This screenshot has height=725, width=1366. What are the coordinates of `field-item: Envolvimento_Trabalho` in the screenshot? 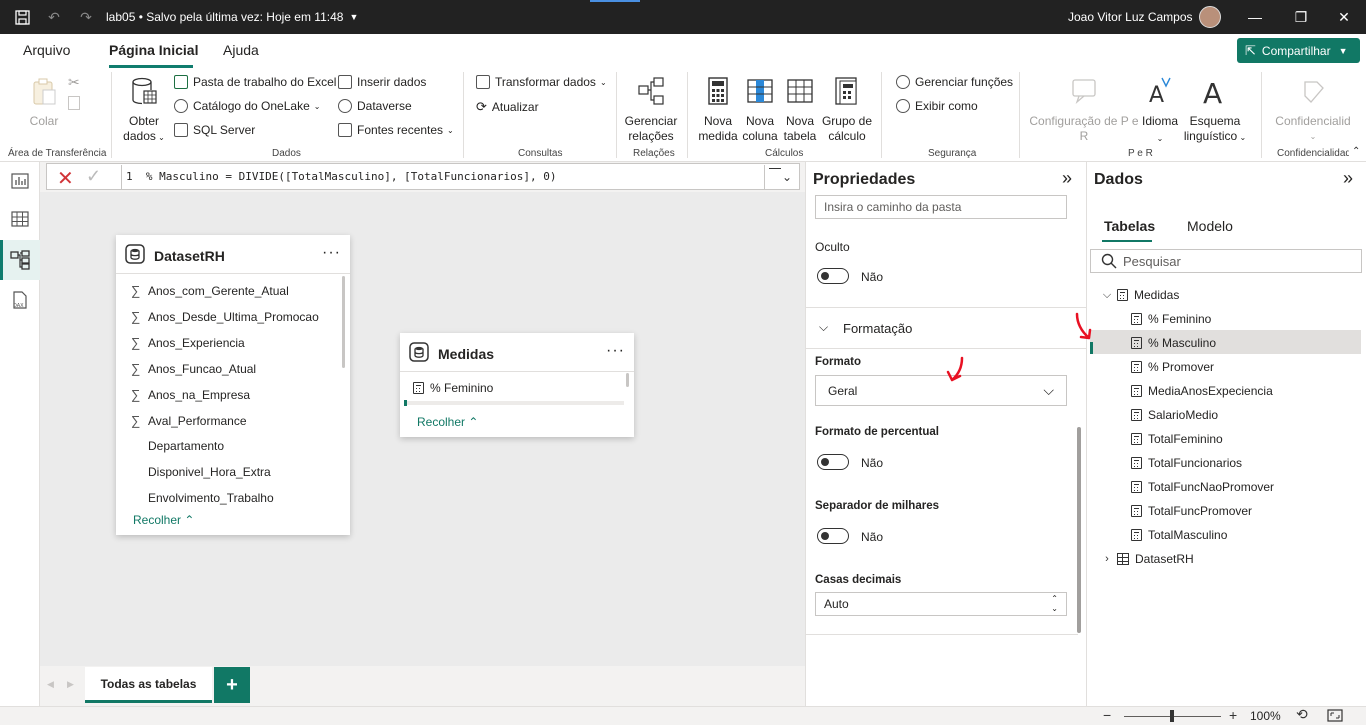 It's located at (202, 498).